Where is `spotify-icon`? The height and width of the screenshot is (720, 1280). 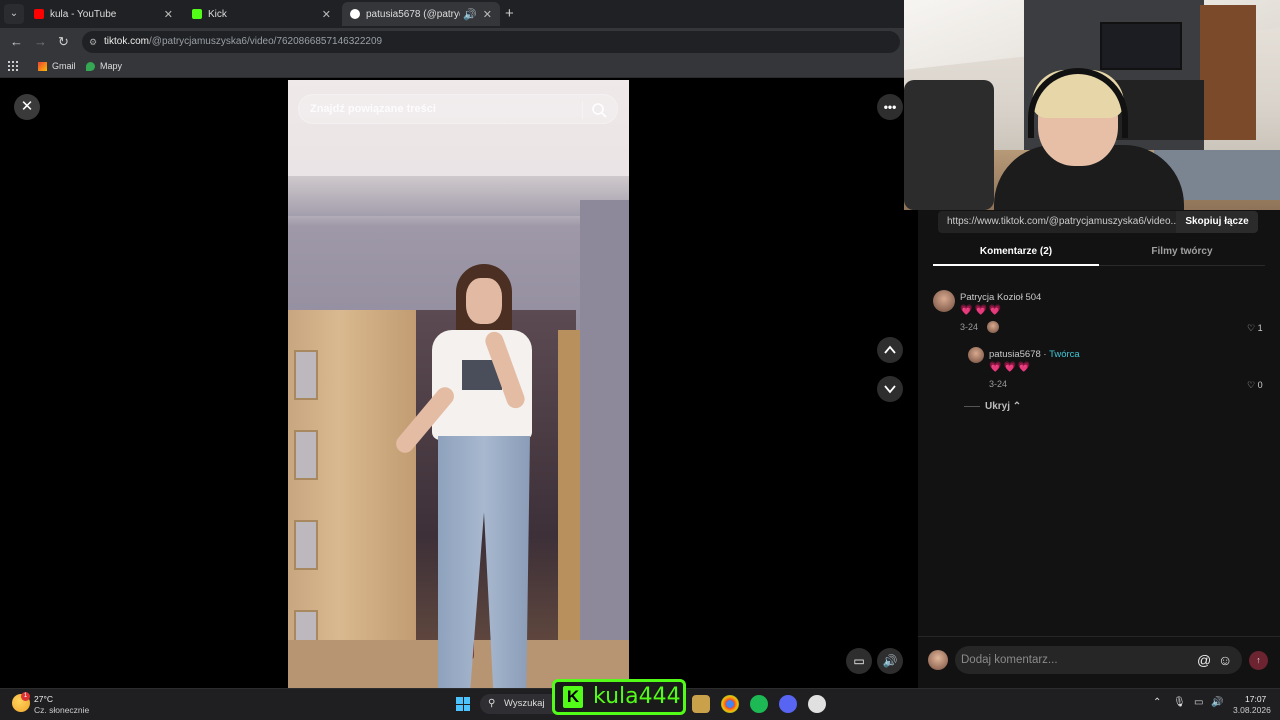 spotify-icon is located at coordinates (759, 704).